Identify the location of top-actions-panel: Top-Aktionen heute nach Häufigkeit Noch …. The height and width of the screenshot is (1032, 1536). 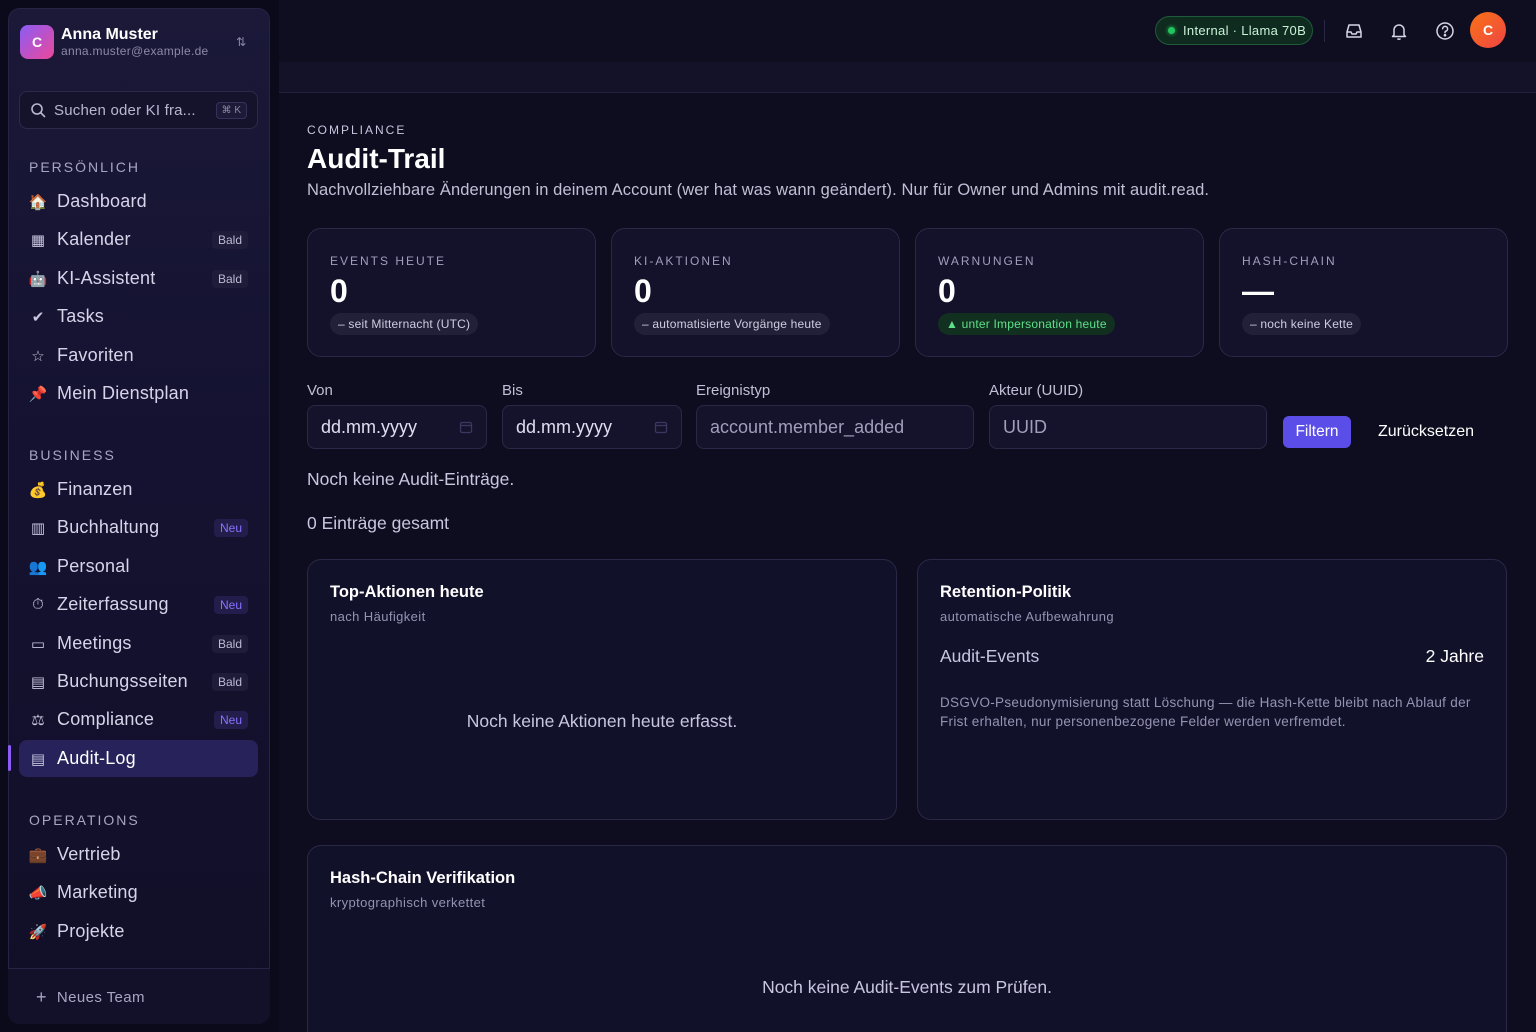
(602, 689).